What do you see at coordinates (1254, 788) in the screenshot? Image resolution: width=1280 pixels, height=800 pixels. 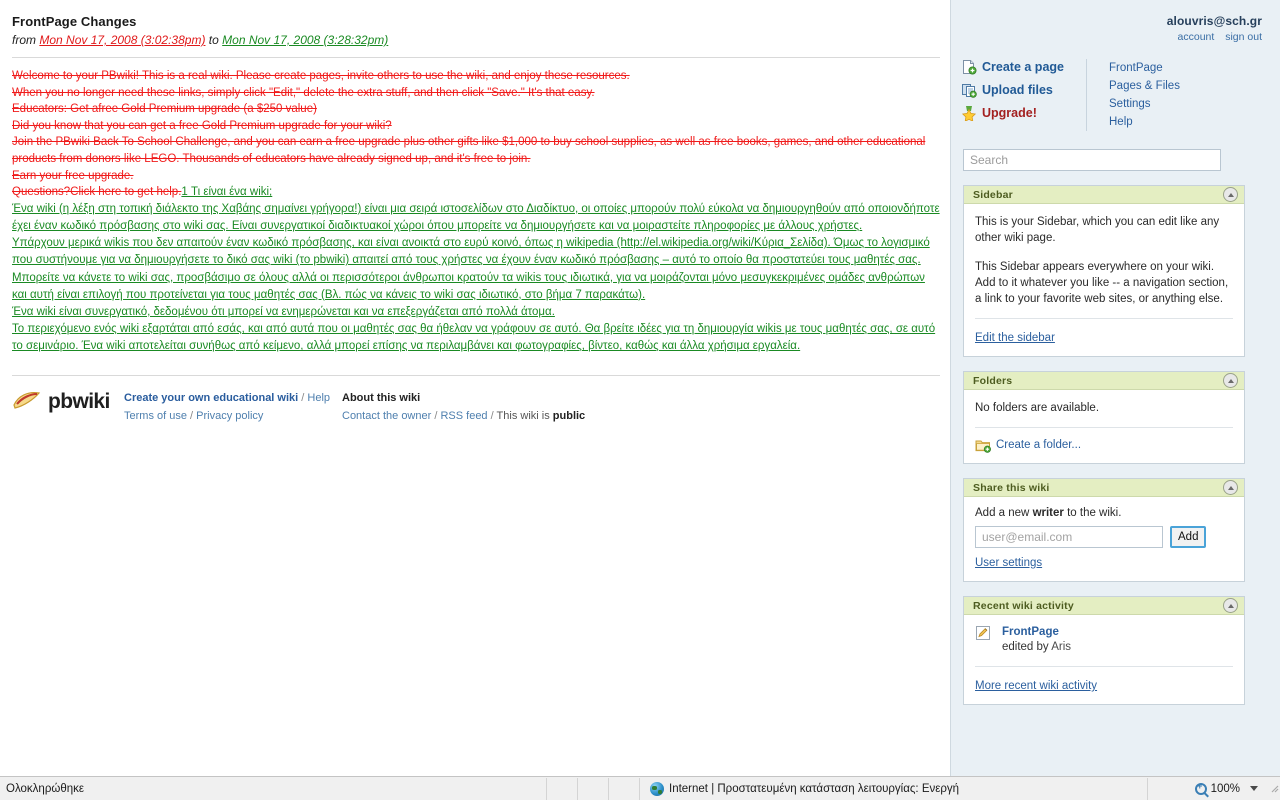 I see `chevron-down-icon` at bounding box center [1254, 788].